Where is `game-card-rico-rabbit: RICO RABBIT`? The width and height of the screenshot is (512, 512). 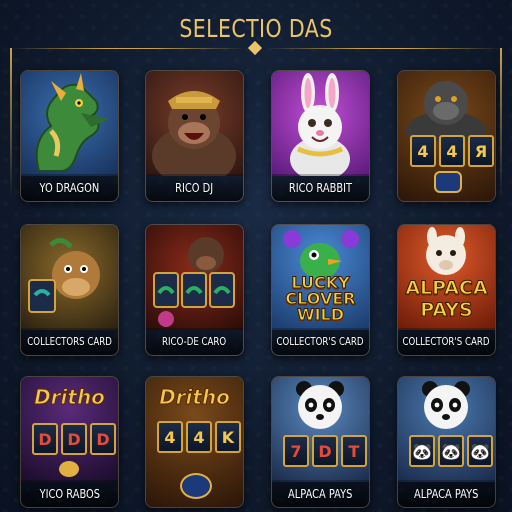 game-card-rico-rabbit: RICO RABBIT is located at coordinates (320, 136).